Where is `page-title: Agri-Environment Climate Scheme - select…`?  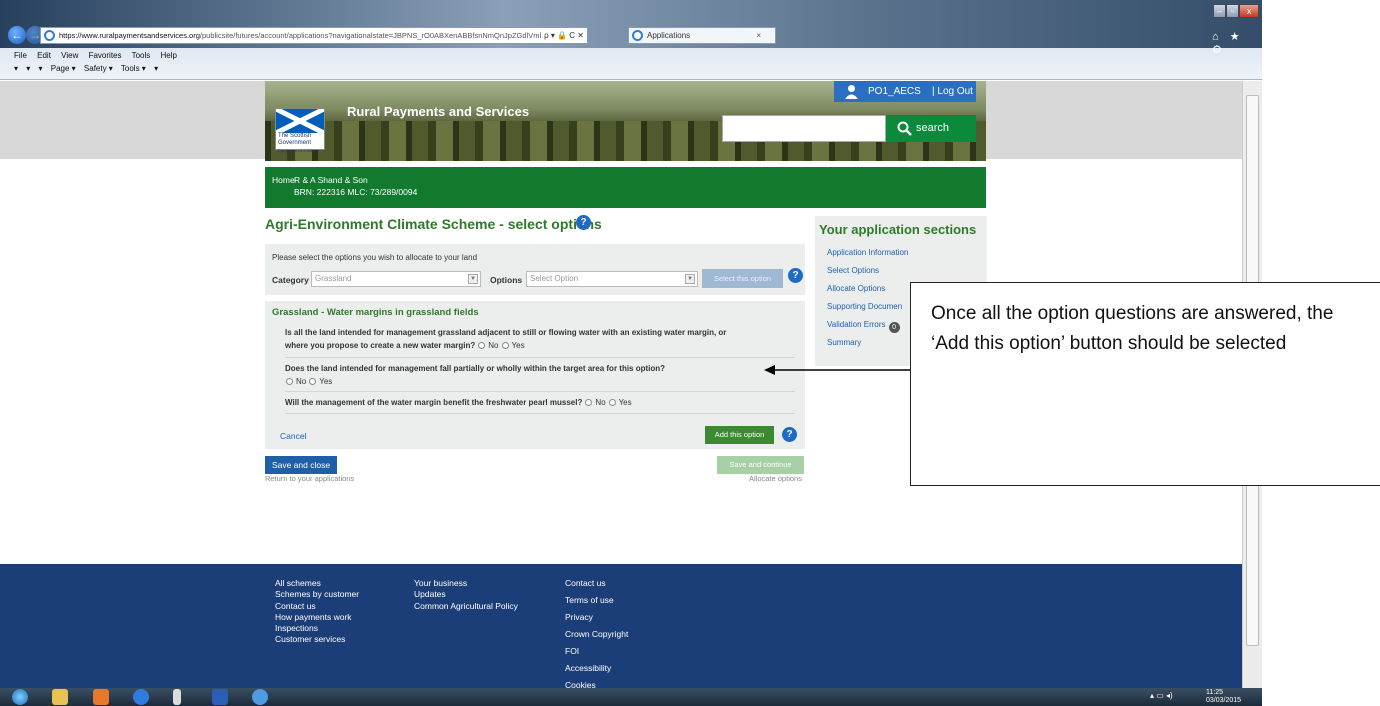
page-title: Agri-Environment Climate Scheme - select… is located at coordinates (433, 224).